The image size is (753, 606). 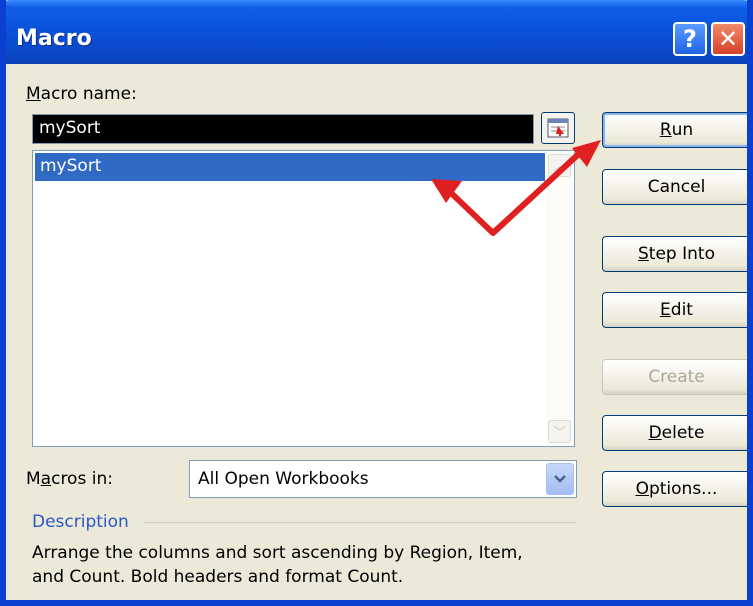 What do you see at coordinates (290, 167) in the screenshot?
I see `list-item: mySort` at bounding box center [290, 167].